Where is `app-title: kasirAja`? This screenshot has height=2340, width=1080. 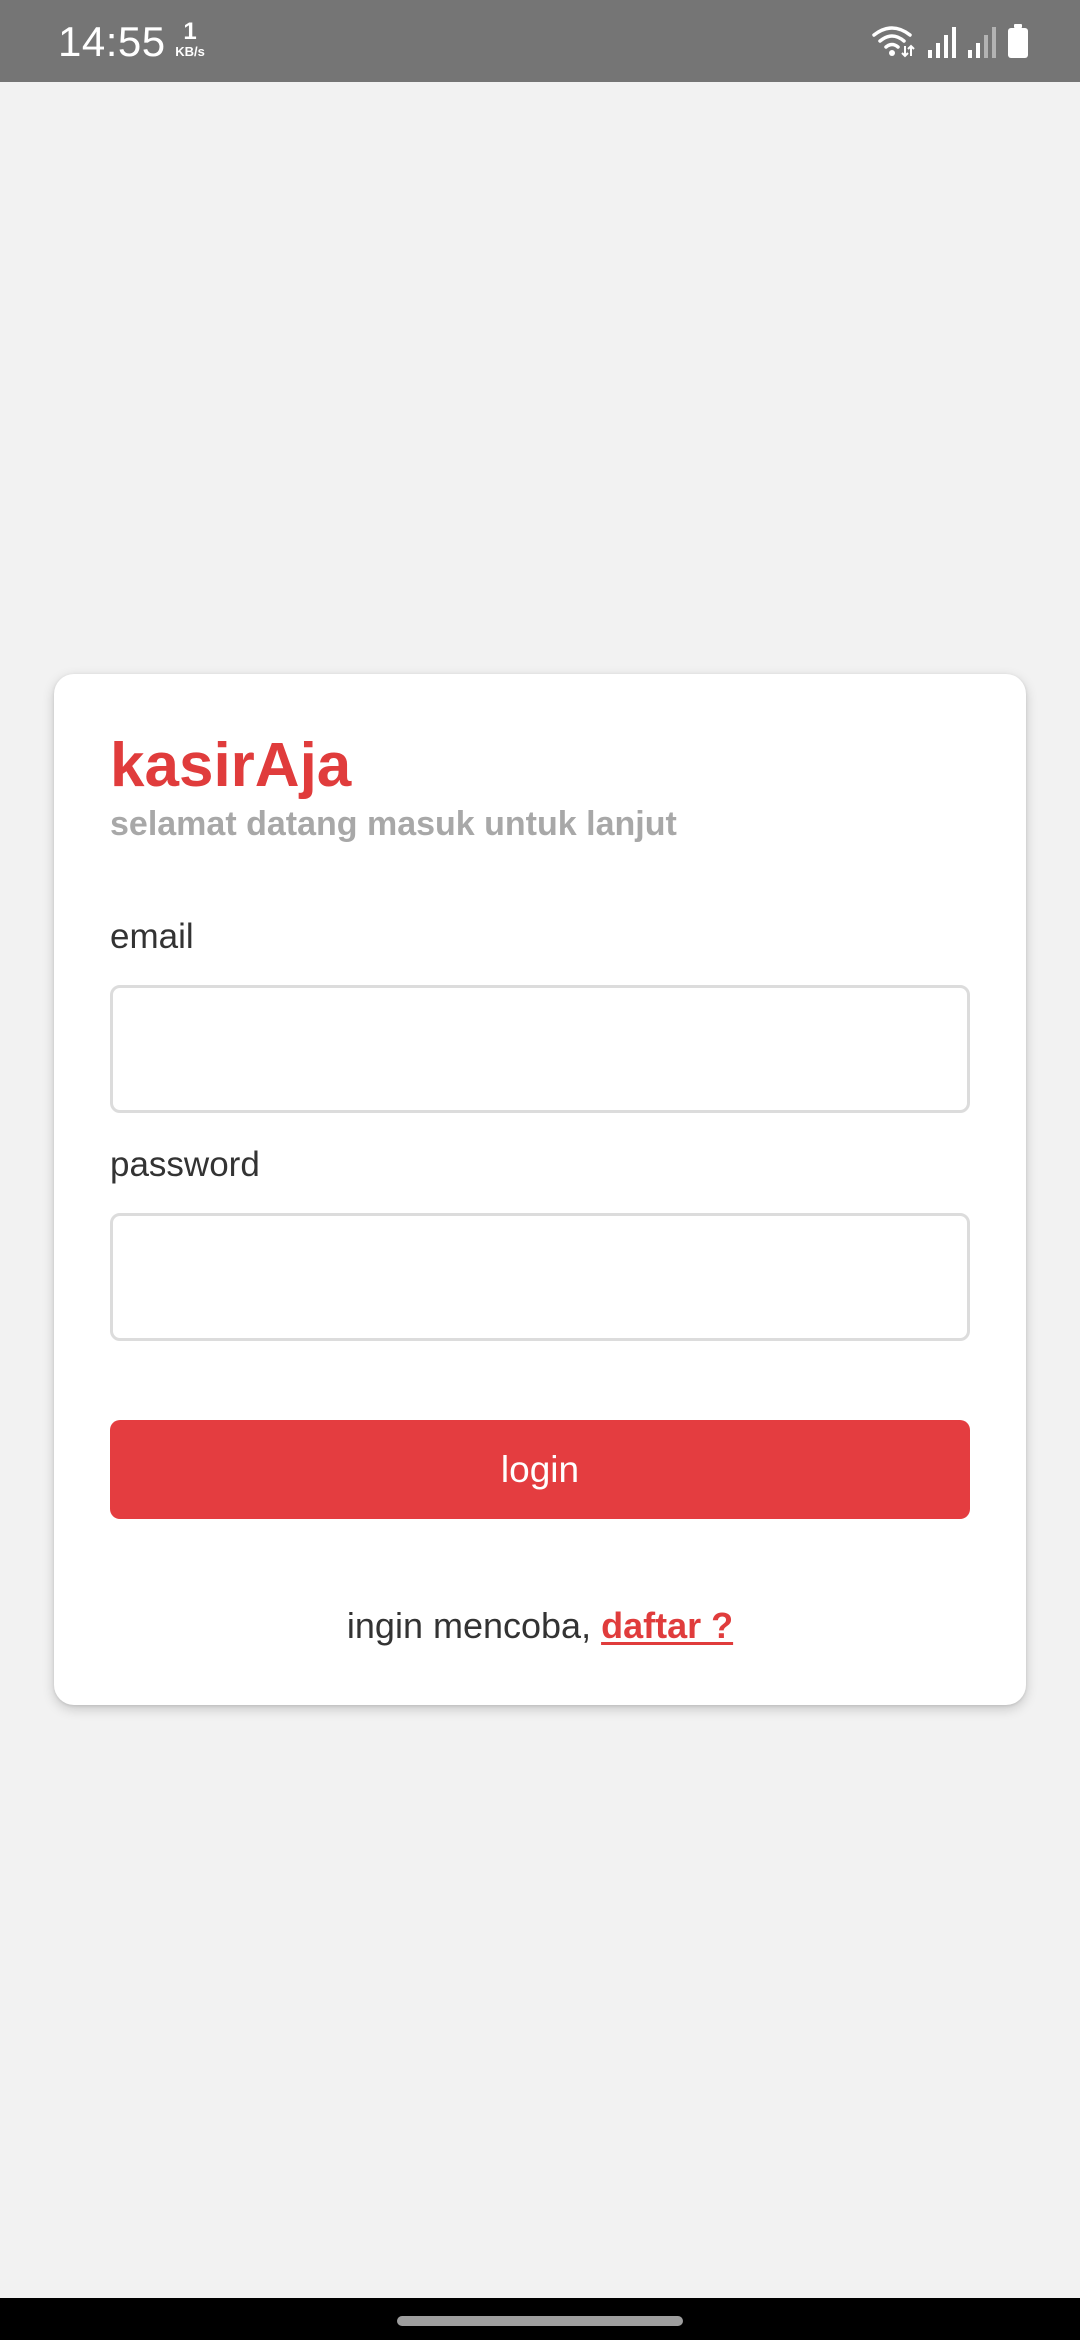 app-title: kasirAja is located at coordinates (231, 765).